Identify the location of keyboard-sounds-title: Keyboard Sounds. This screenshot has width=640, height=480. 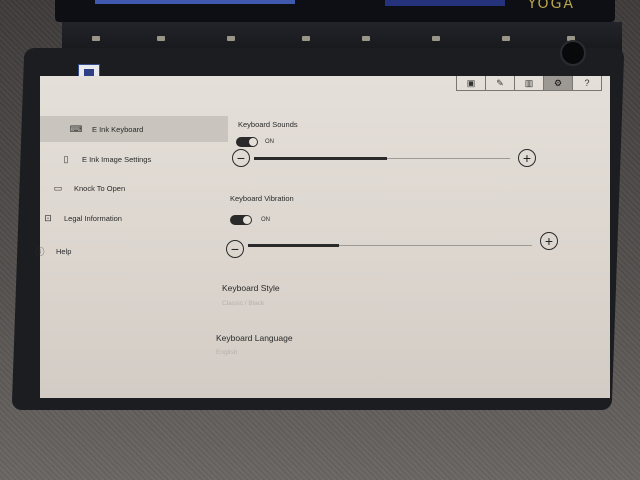
(268, 124).